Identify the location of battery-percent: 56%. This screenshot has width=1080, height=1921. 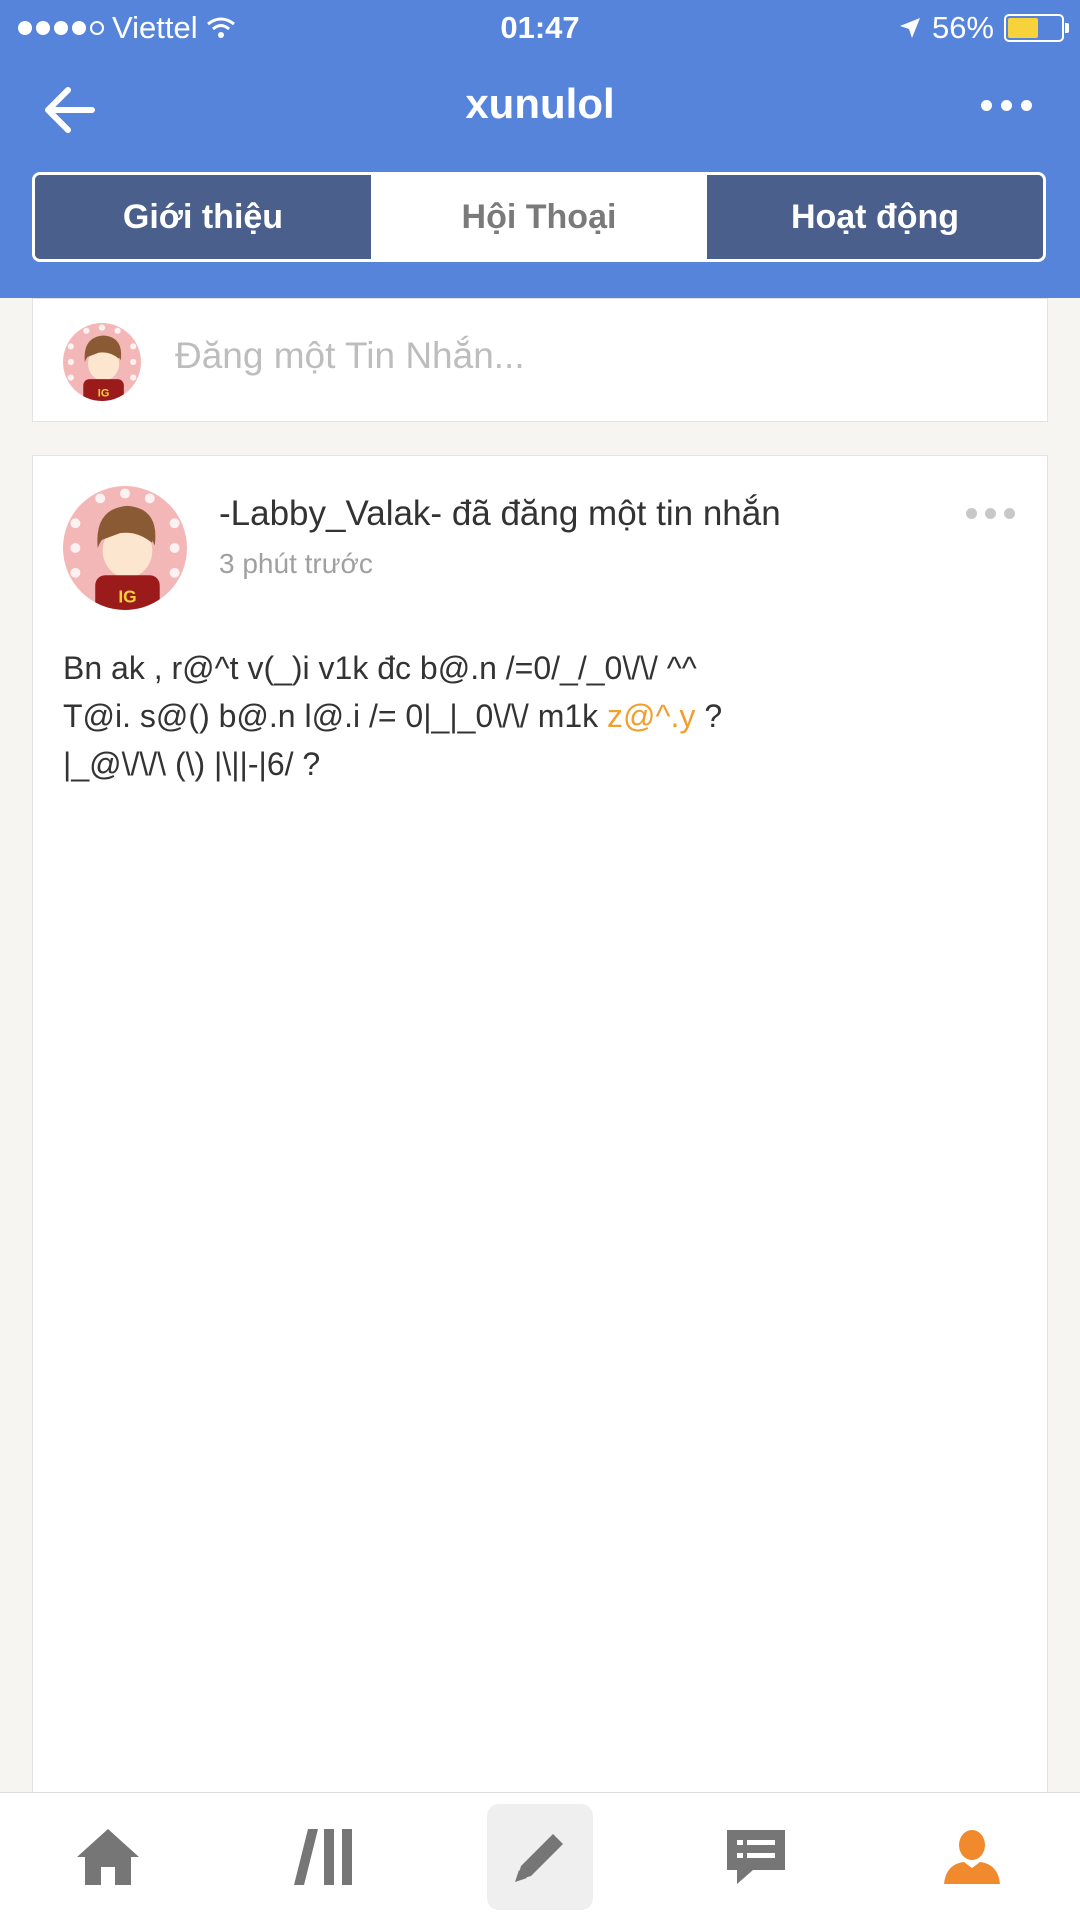
(962, 27).